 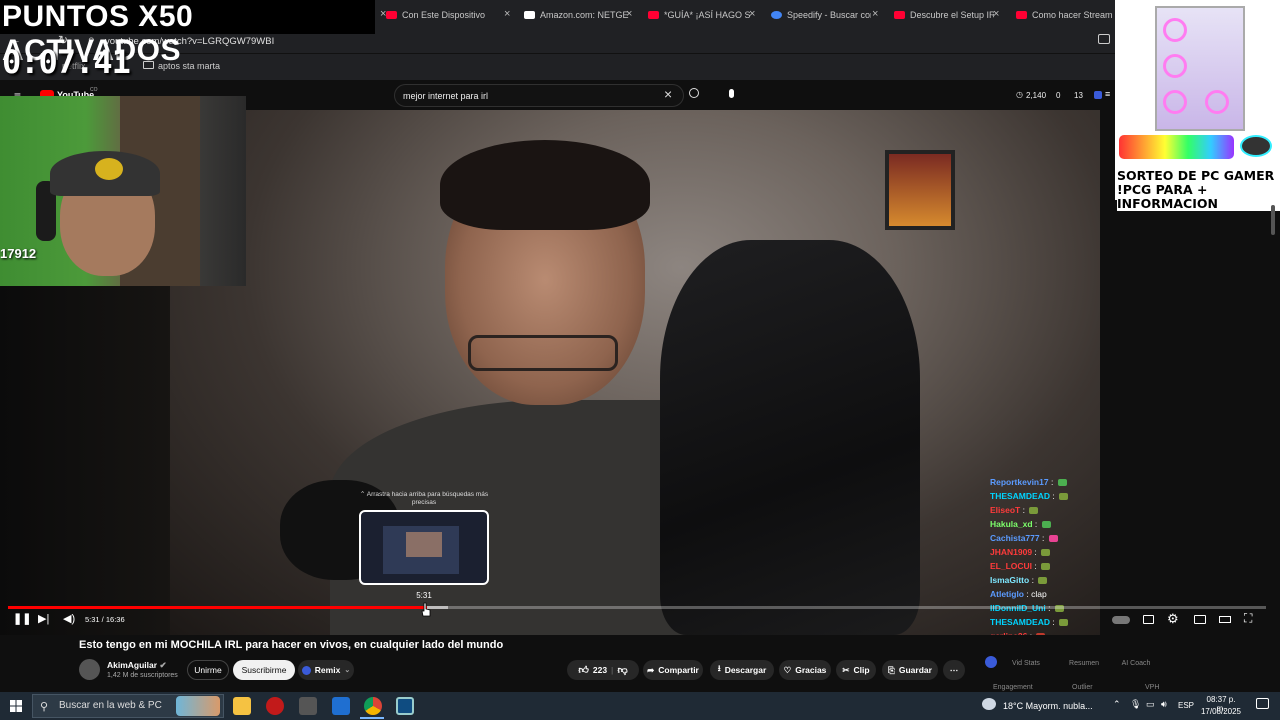 What do you see at coordinates (1013, 687) in the screenshot?
I see `panel-subtab: Engagement` at bounding box center [1013, 687].